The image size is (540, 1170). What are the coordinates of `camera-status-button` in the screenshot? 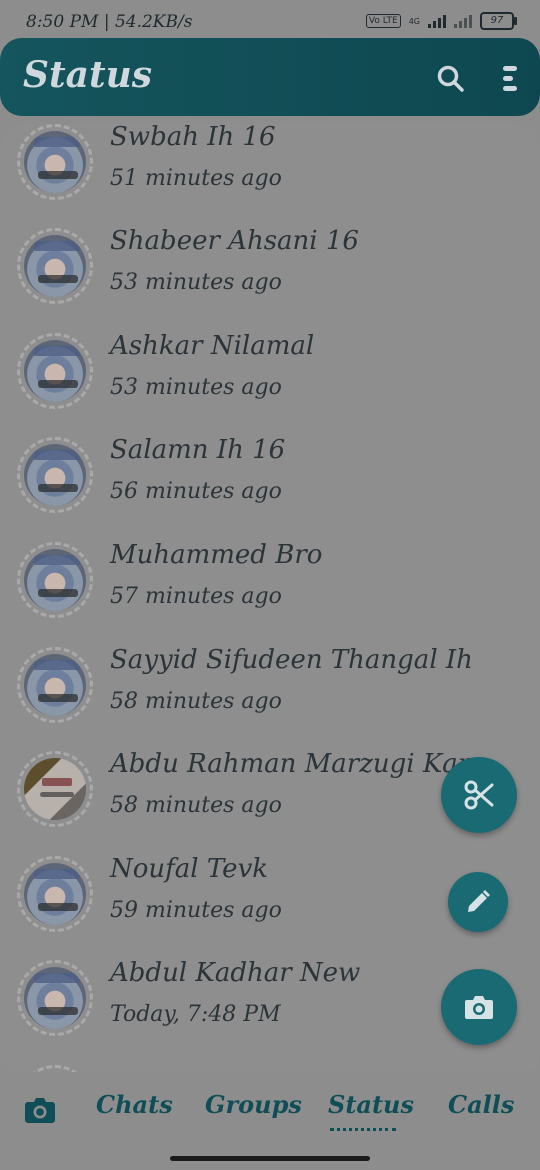 It's located at (479, 1007).